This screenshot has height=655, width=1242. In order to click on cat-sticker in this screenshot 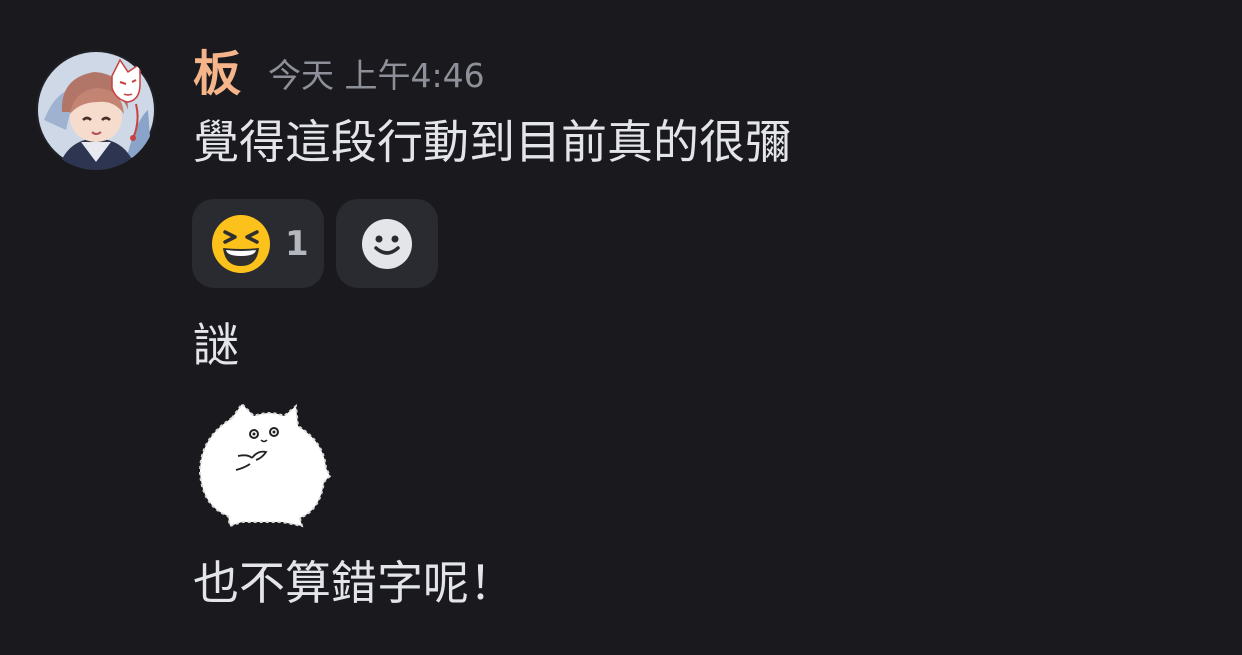, I will do `click(264, 464)`.